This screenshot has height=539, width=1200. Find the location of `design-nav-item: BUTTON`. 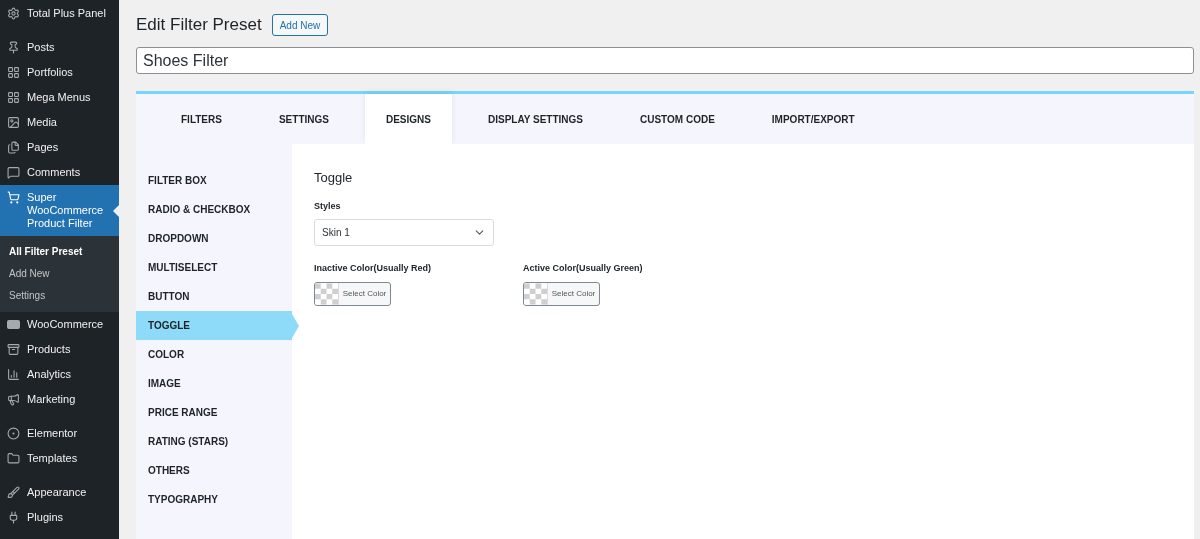

design-nav-item: BUTTON is located at coordinates (214, 296).